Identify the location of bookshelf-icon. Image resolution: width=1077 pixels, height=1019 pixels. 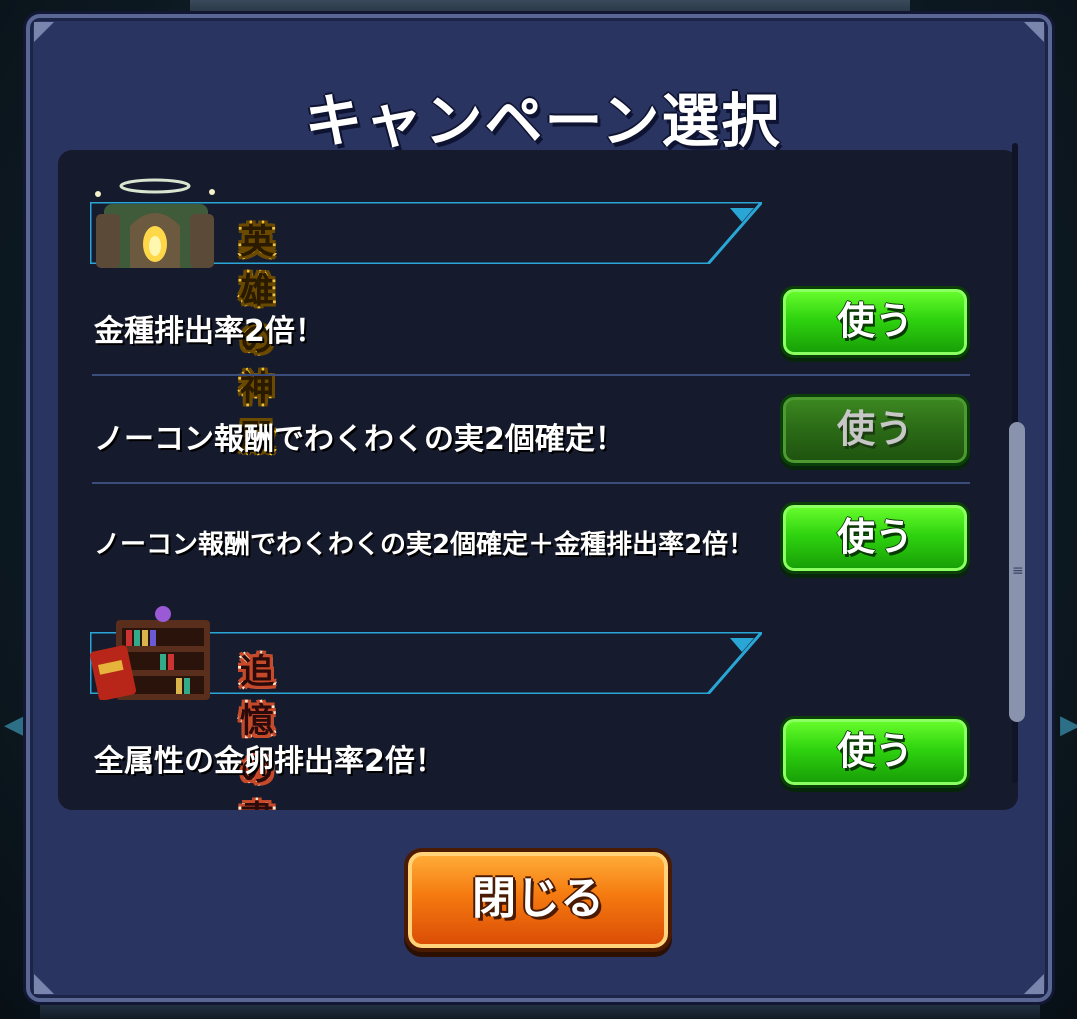
(150, 653).